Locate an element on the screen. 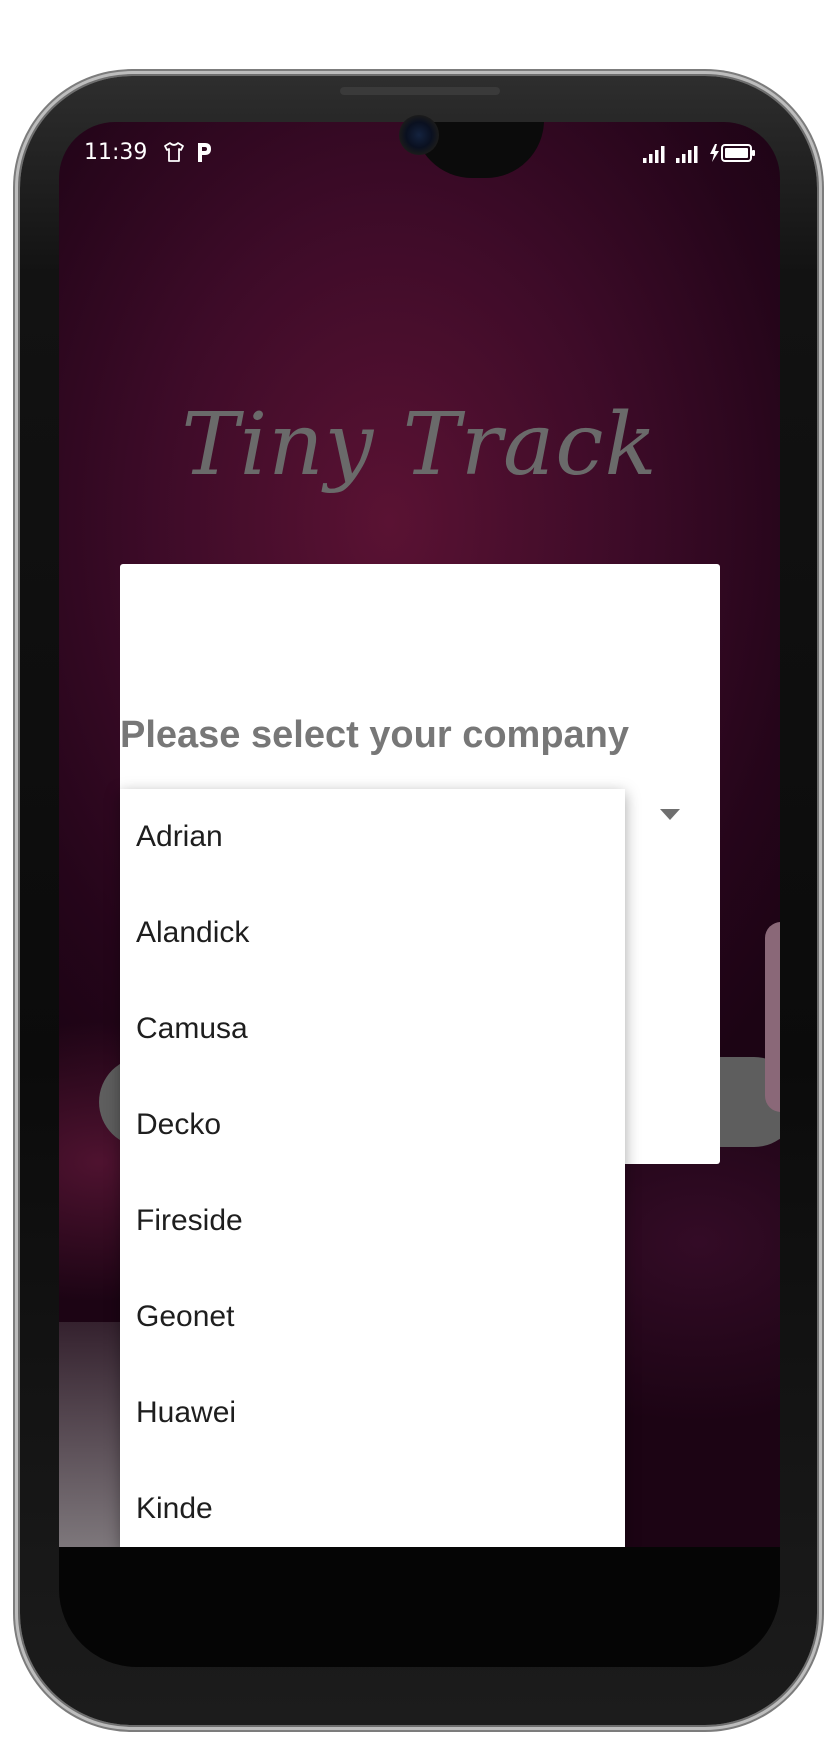 The image size is (840, 1760). dropdown-item-fireside: Fireside is located at coordinates (372, 1221).